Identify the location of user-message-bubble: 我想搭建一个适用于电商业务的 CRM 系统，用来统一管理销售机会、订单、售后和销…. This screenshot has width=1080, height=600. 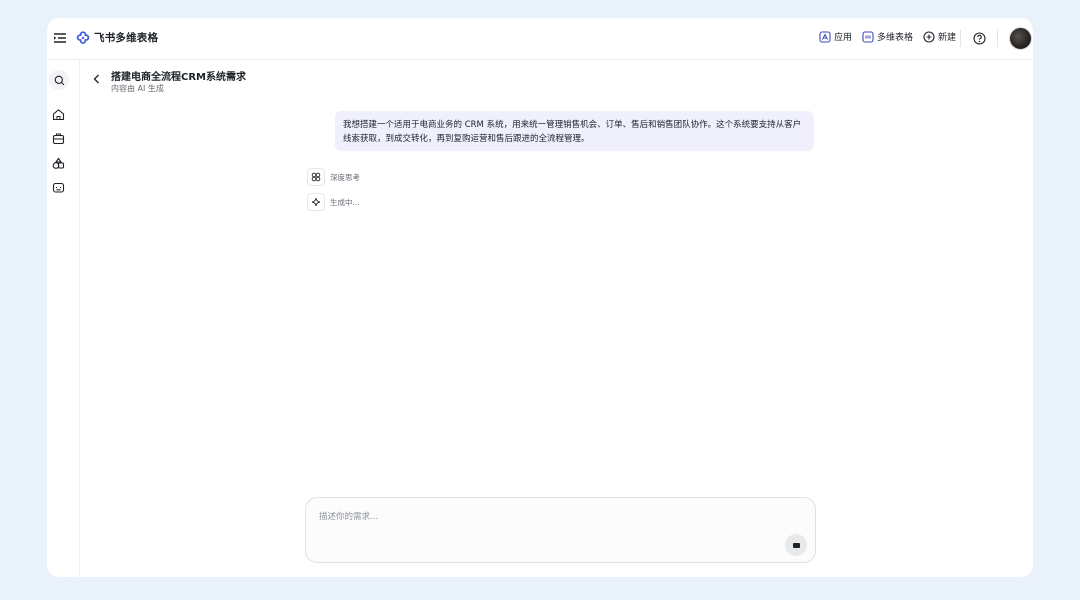
(574, 131).